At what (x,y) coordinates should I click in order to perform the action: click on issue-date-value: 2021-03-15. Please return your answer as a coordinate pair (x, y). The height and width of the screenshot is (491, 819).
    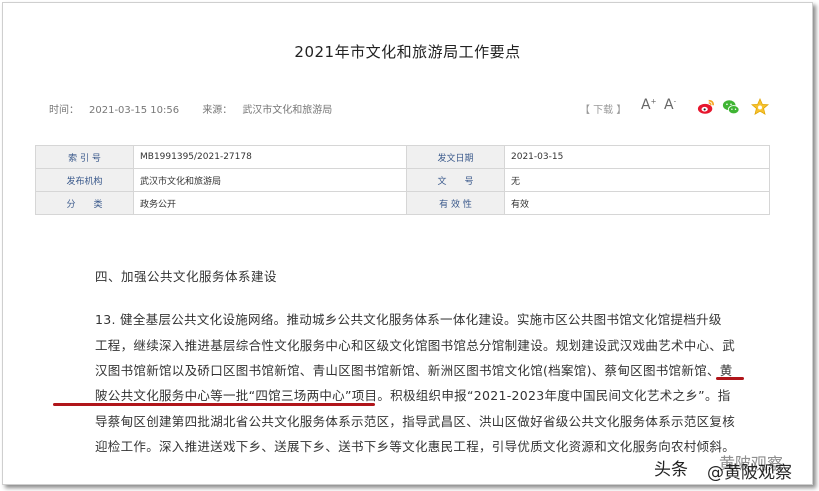
    Looking at the image, I should click on (637, 157).